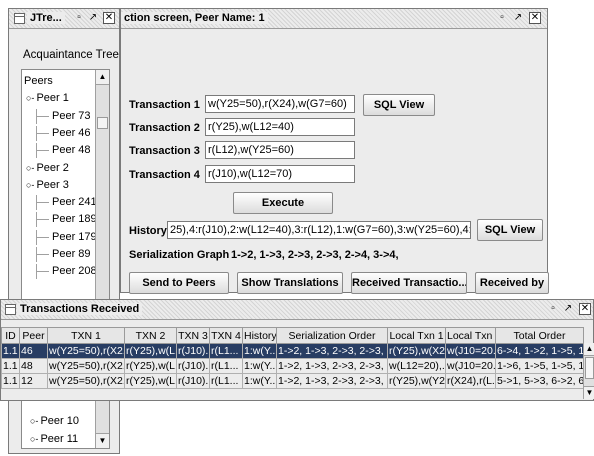  I want to click on column-header: Serialization Order, so click(332, 335).